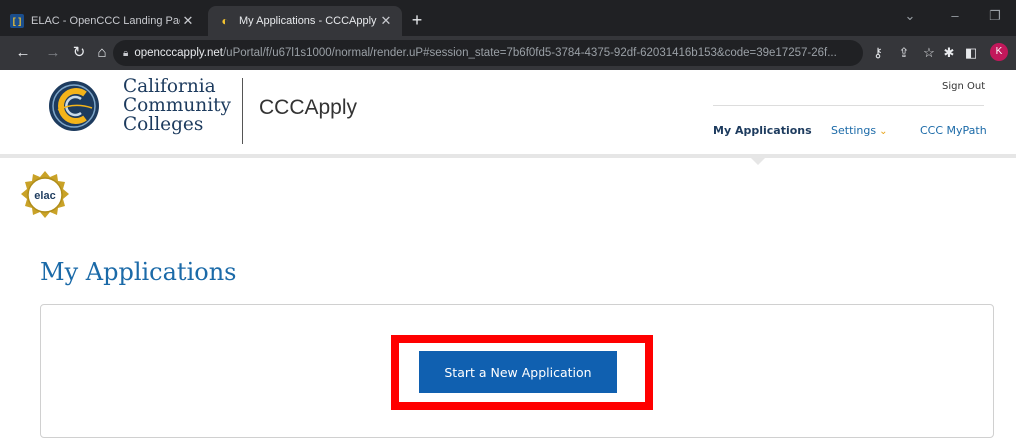  I want to click on california-community-colleges-seal-icon, so click(74, 106).